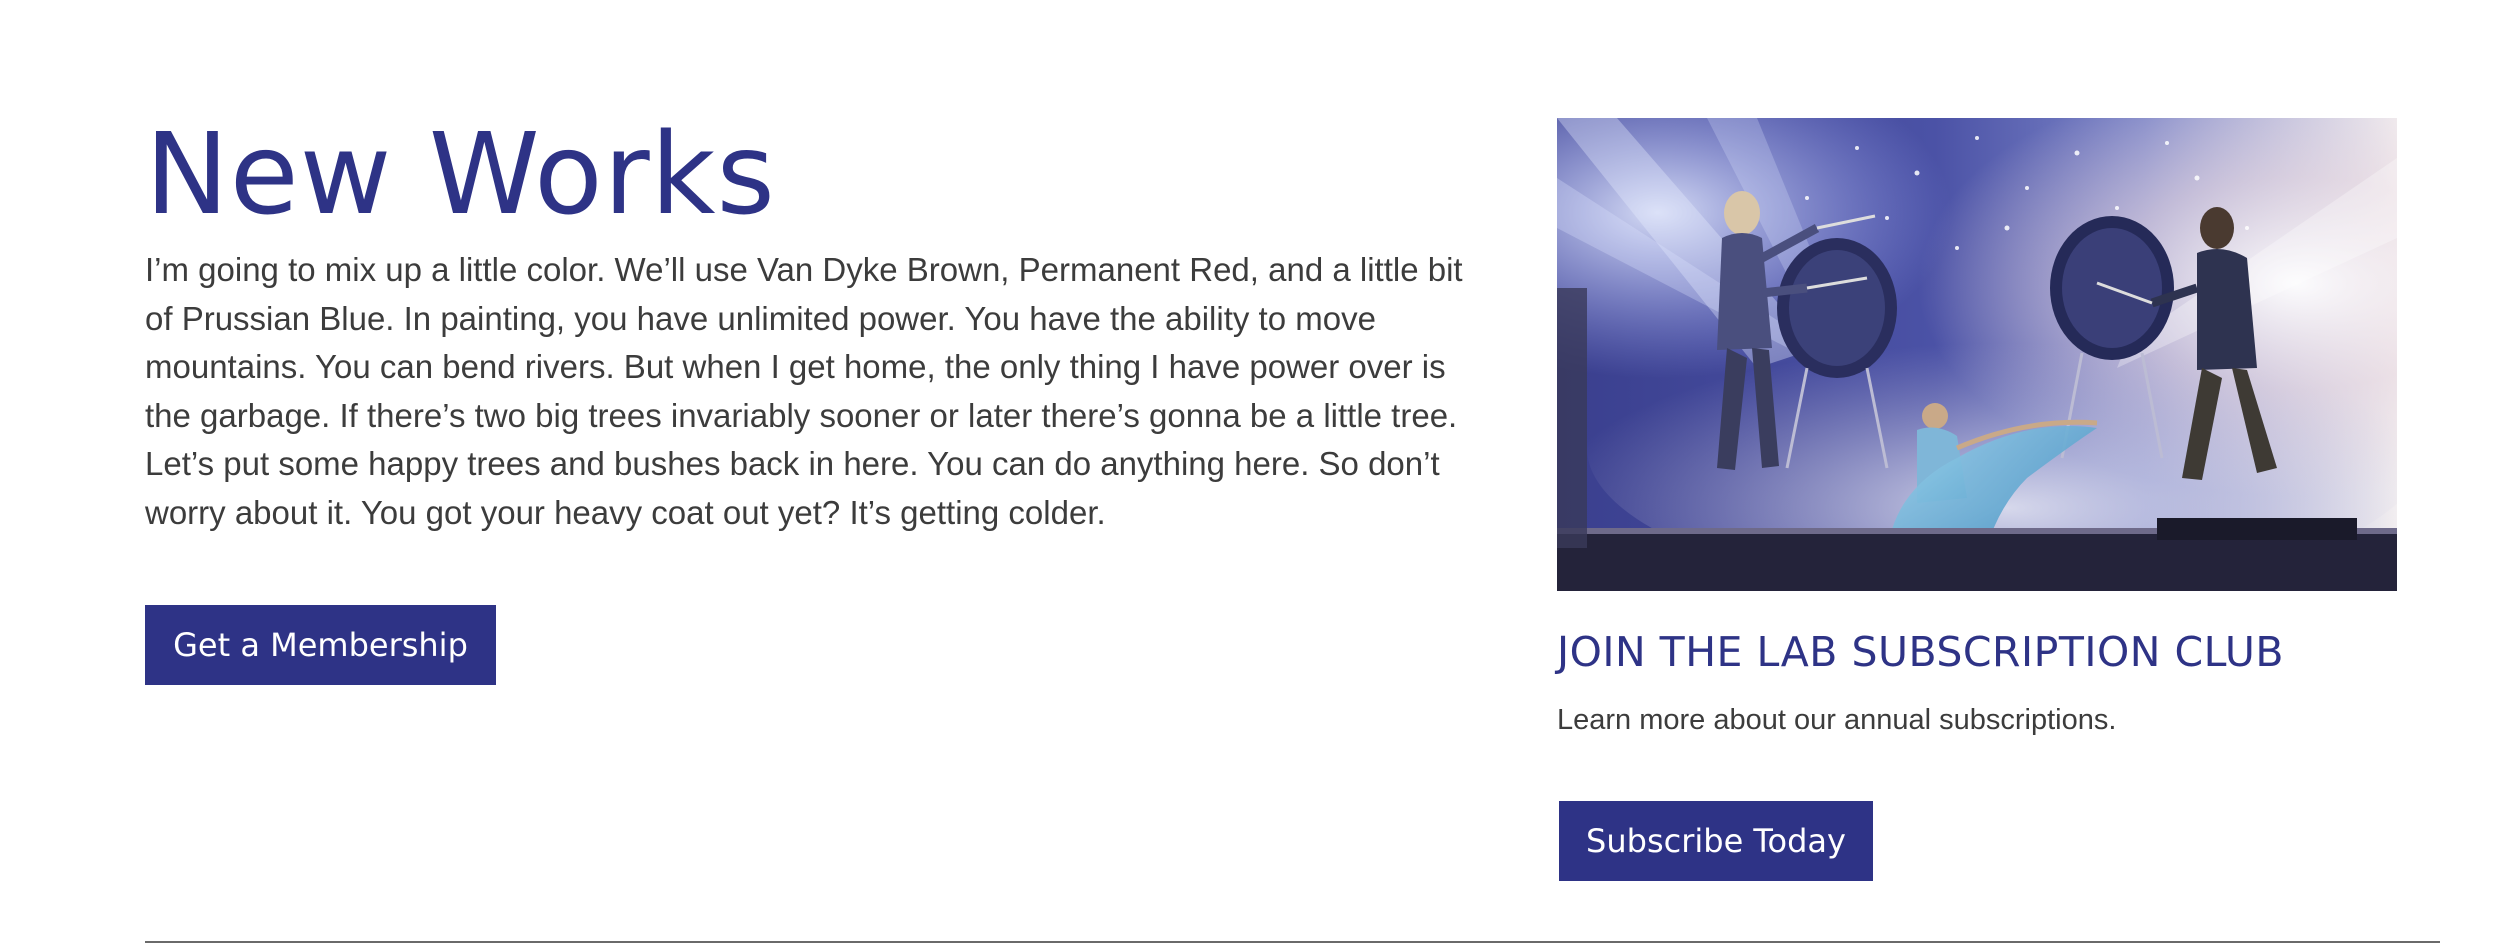  I want to click on page-title: New Works, so click(460, 175).